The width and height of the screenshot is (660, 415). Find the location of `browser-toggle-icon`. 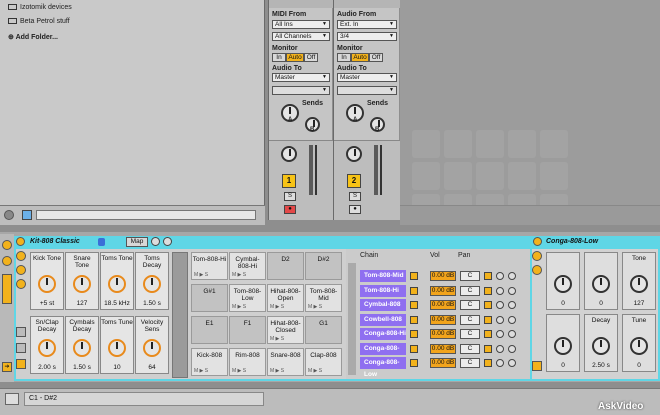

browser-toggle-icon is located at coordinates (9, 215).